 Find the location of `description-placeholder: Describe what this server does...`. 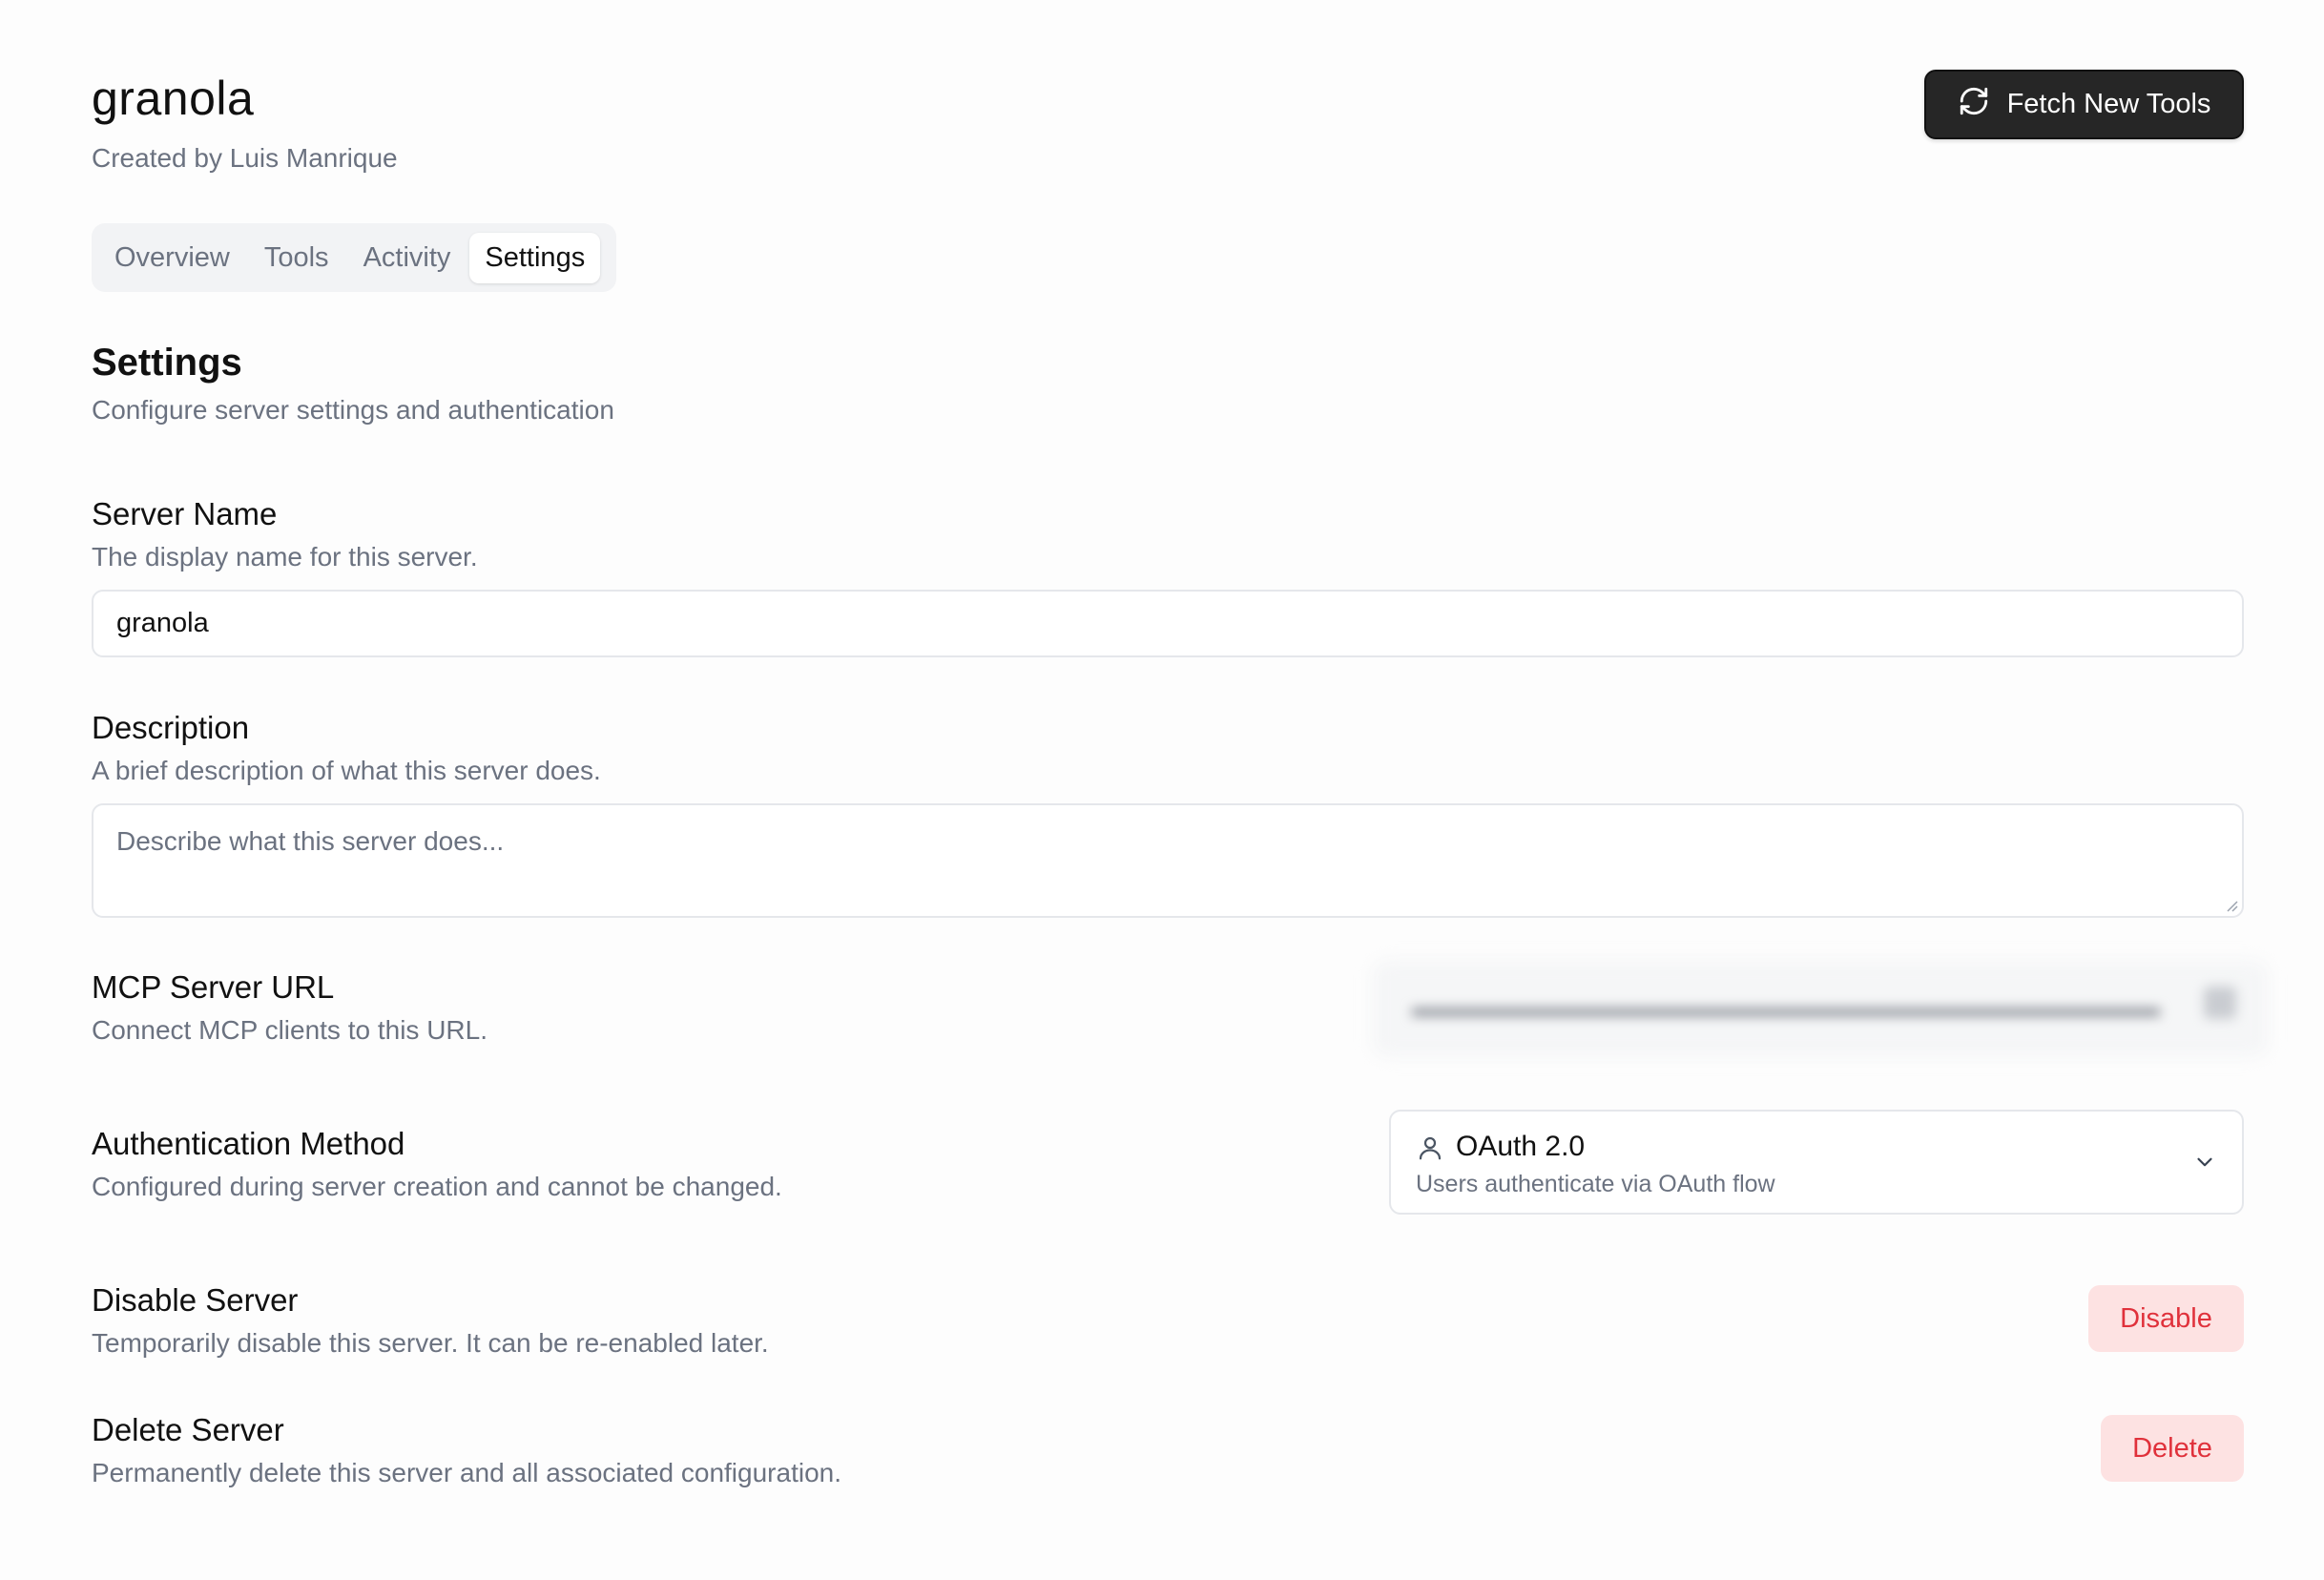

description-placeholder: Describe what this server does... is located at coordinates (310, 841).